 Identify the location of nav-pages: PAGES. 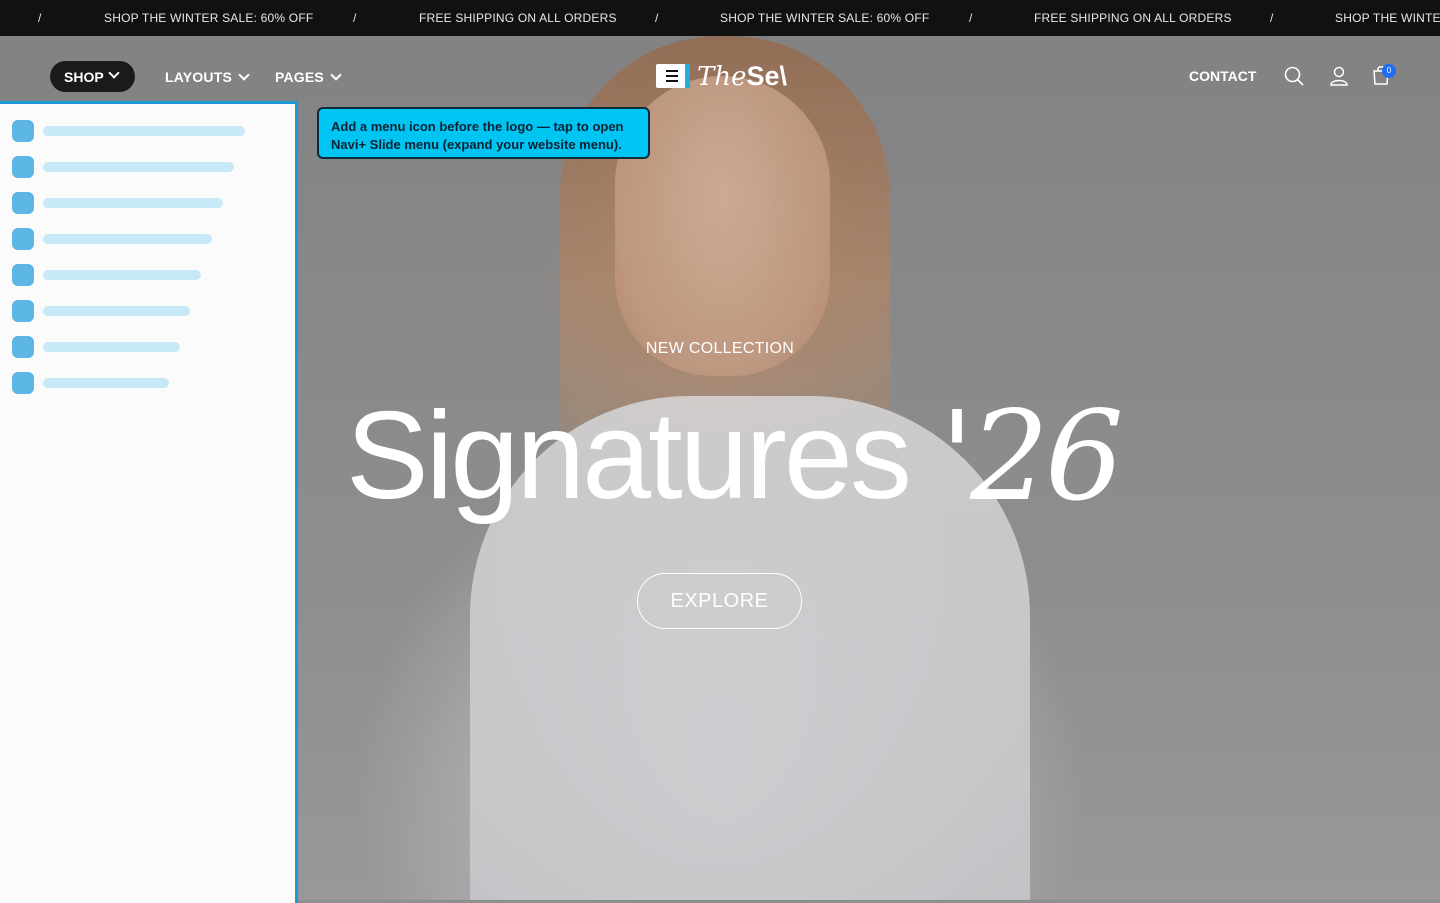
(308, 77).